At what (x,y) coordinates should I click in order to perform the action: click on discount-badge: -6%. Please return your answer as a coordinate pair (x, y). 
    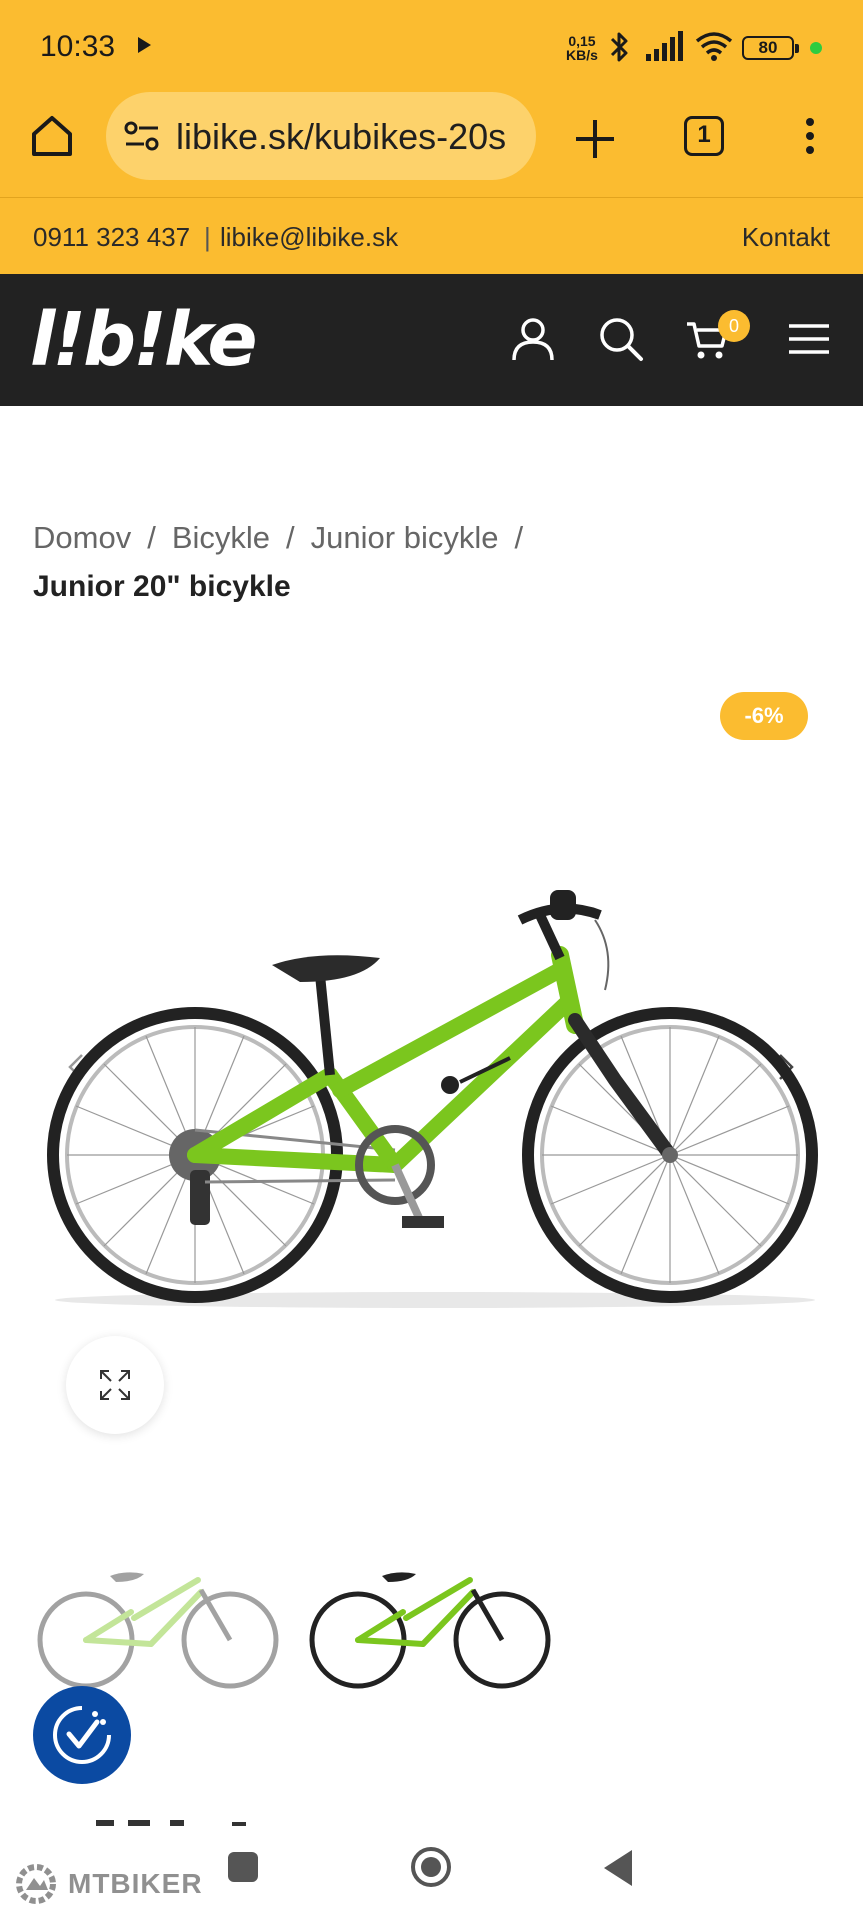
    Looking at the image, I should click on (764, 716).